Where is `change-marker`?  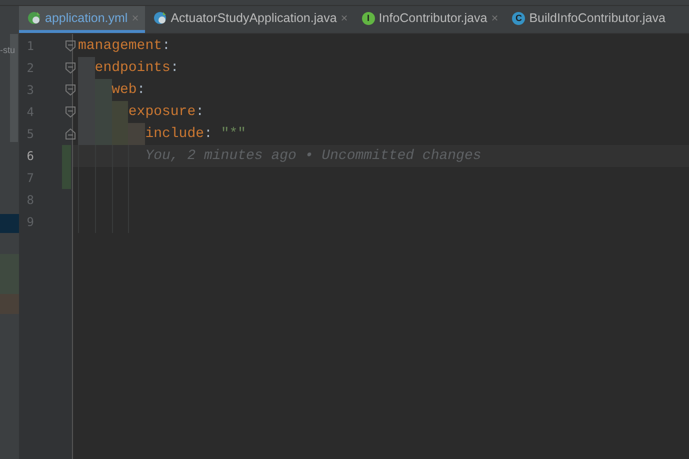
change-marker is located at coordinates (66, 167).